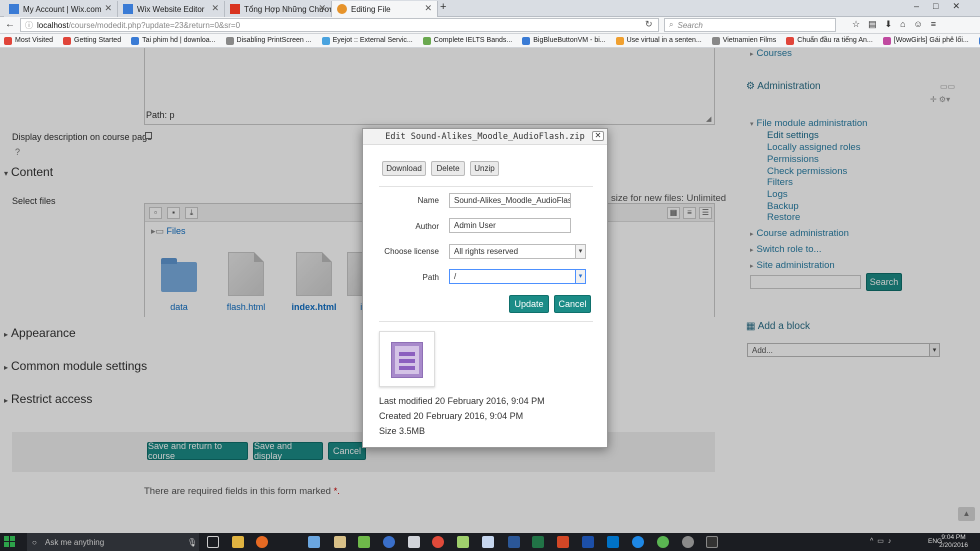 The height and width of the screenshot is (551, 980). Describe the element at coordinates (462, 401) in the screenshot. I see `last-modified-text: Last modified 20 February 2016, 9:04 PM` at that location.